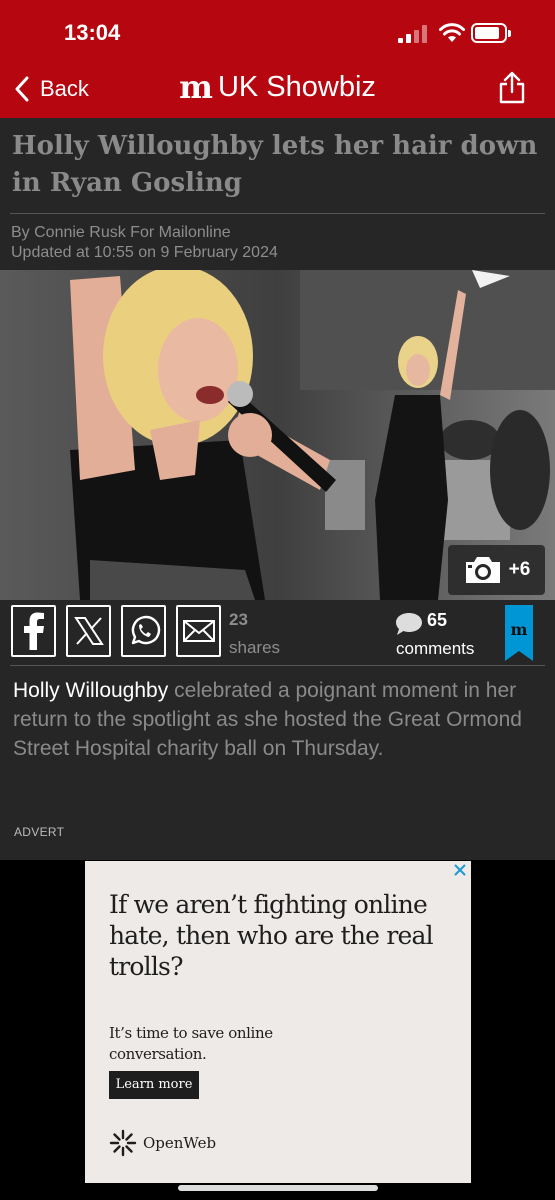 The height and width of the screenshot is (1200, 555). I want to click on x-share-button, so click(88, 631).